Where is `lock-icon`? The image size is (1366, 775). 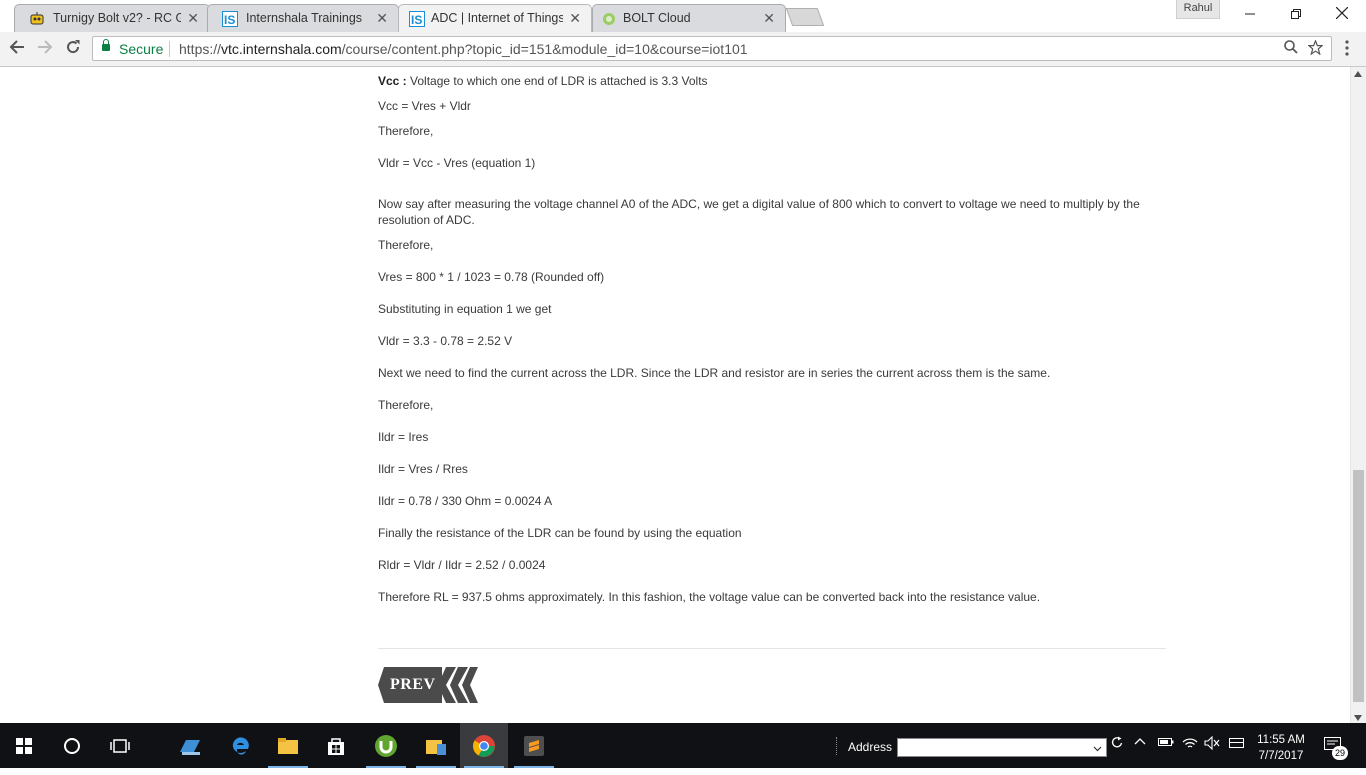
lock-icon is located at coordinates (106, 45).